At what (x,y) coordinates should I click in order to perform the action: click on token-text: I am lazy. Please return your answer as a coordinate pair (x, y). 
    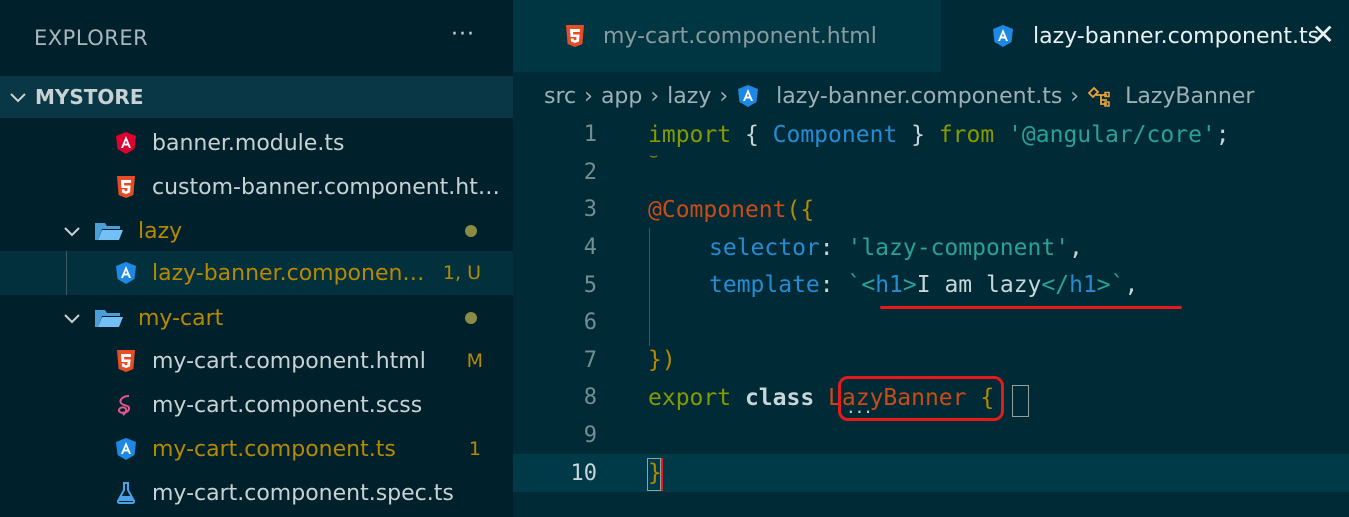
    Looking at the image, I should click on (979, 285).